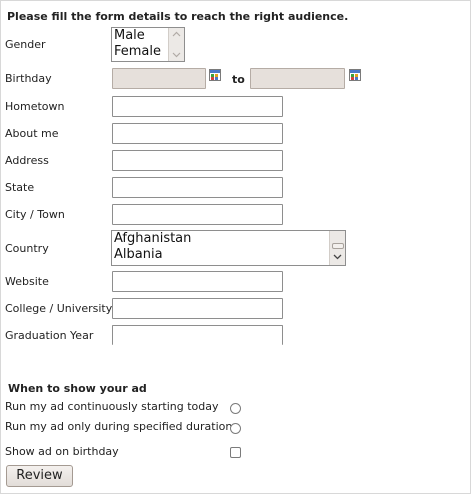 Image resolution: width=471 pixels, height=494 pixels. I want to click on state-label: State, so click(20, 187).